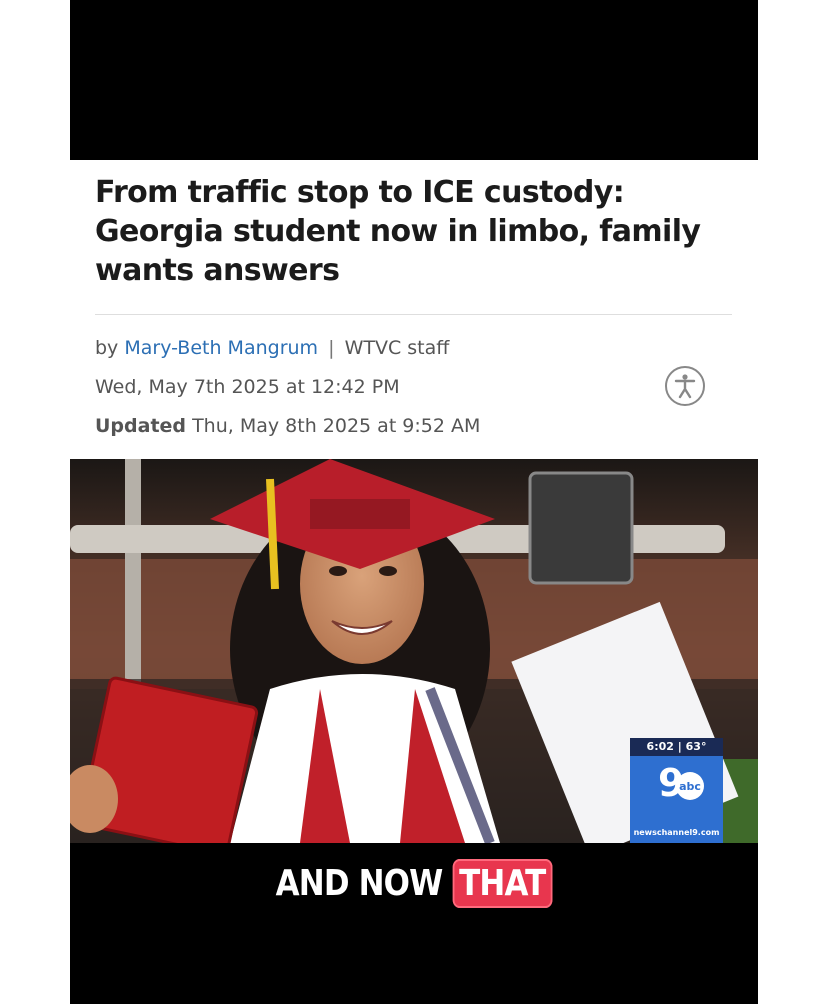  I want to click on network-name: abc, so click(690, 786).